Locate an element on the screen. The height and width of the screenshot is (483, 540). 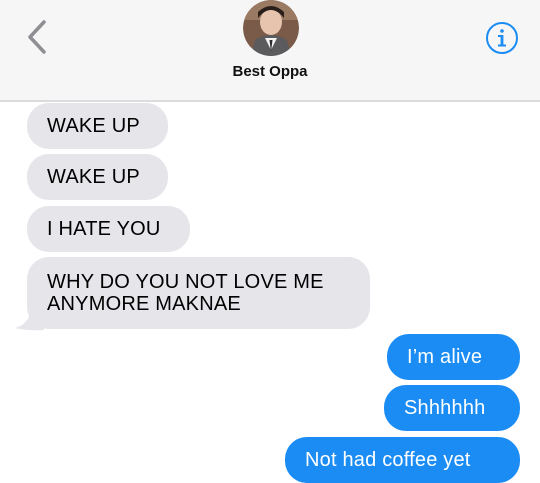
message-bubble-outgoing: Not had coffee yet is located at coordinates (402, 460).